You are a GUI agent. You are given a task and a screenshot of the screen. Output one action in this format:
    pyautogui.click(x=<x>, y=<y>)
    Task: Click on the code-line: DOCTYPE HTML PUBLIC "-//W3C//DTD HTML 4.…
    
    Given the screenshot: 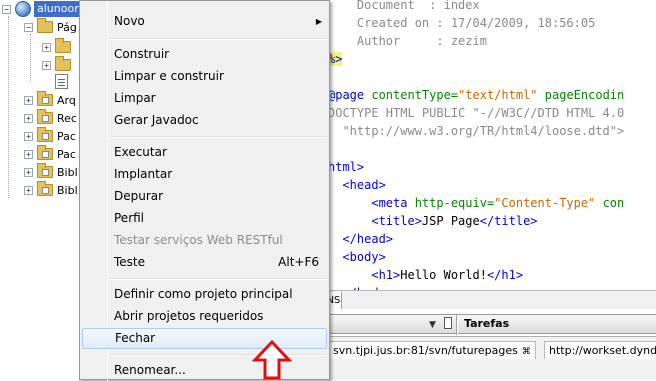 What is the action you would take?
    pyautogui.click(x=476, y=113)
    